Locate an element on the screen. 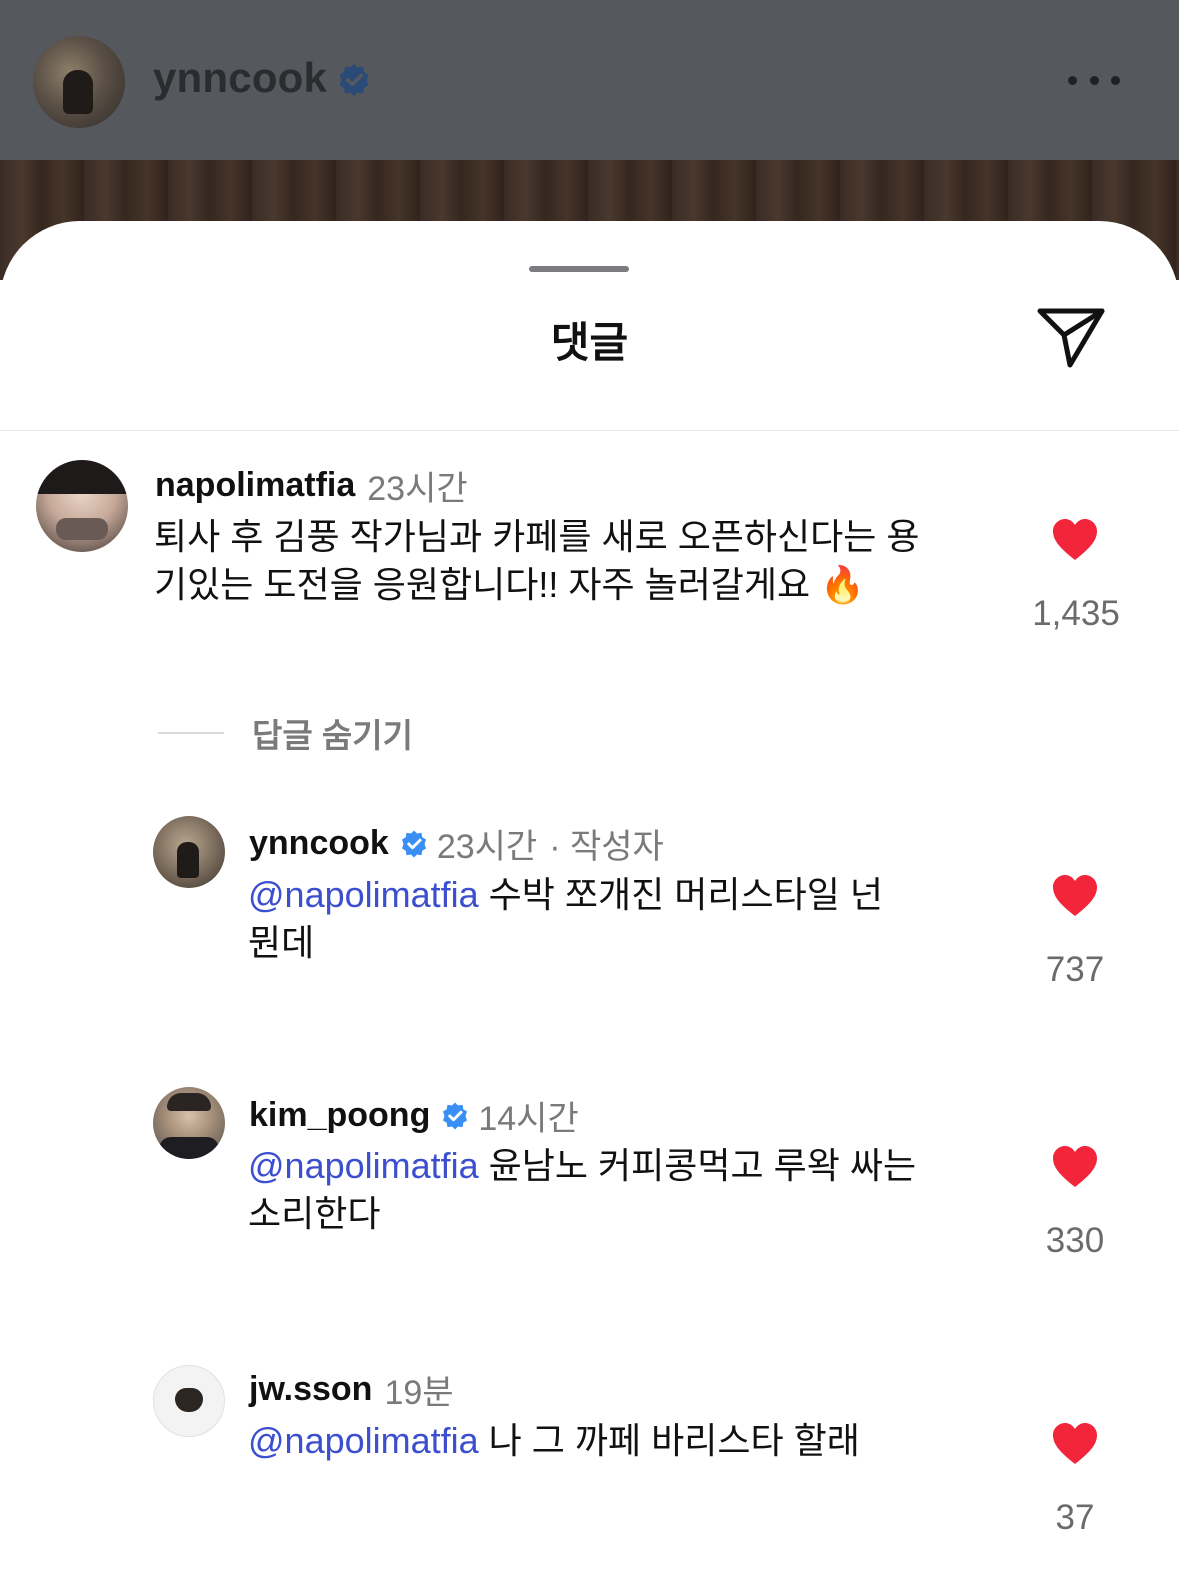 This screenshot has width=1179, height=1596. reply-text-line: @napolimatfia 수박 쪼개진 머리스타일 넌 is located at coordinates (628, 895).